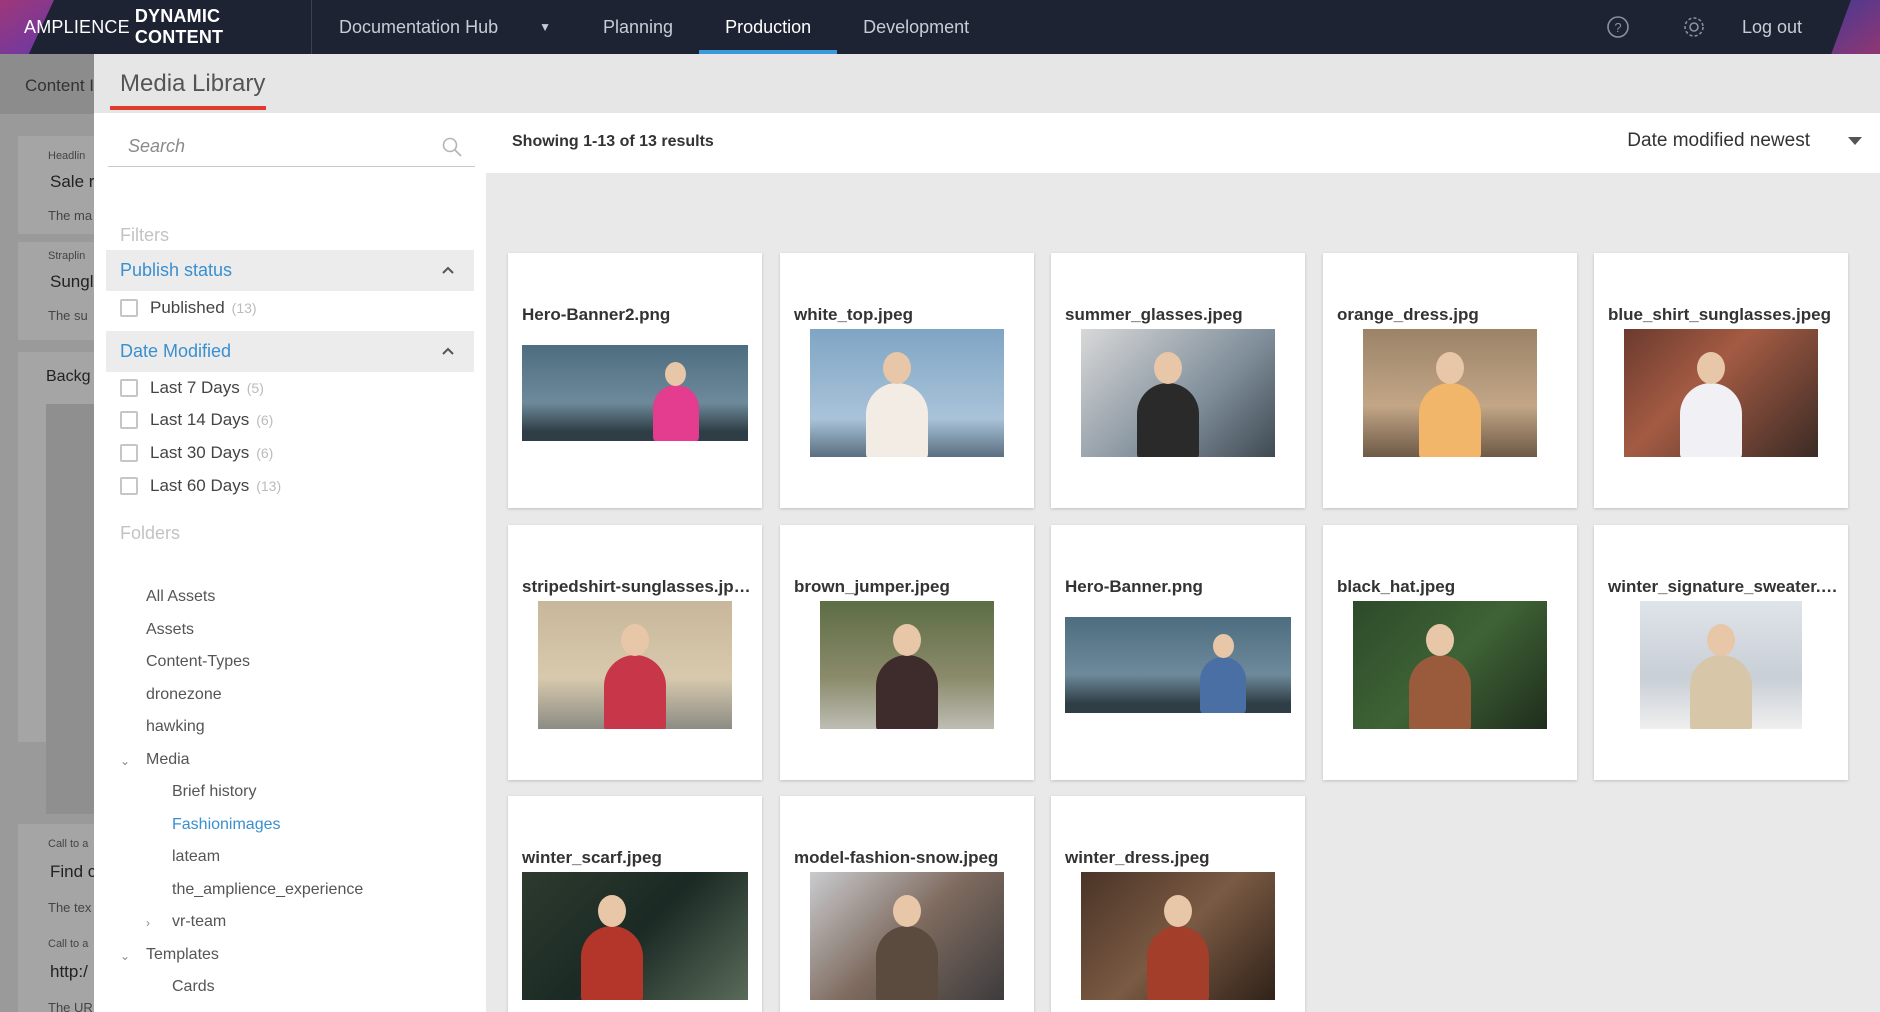  I want to click on tab-production: Production, so click(768, 27).